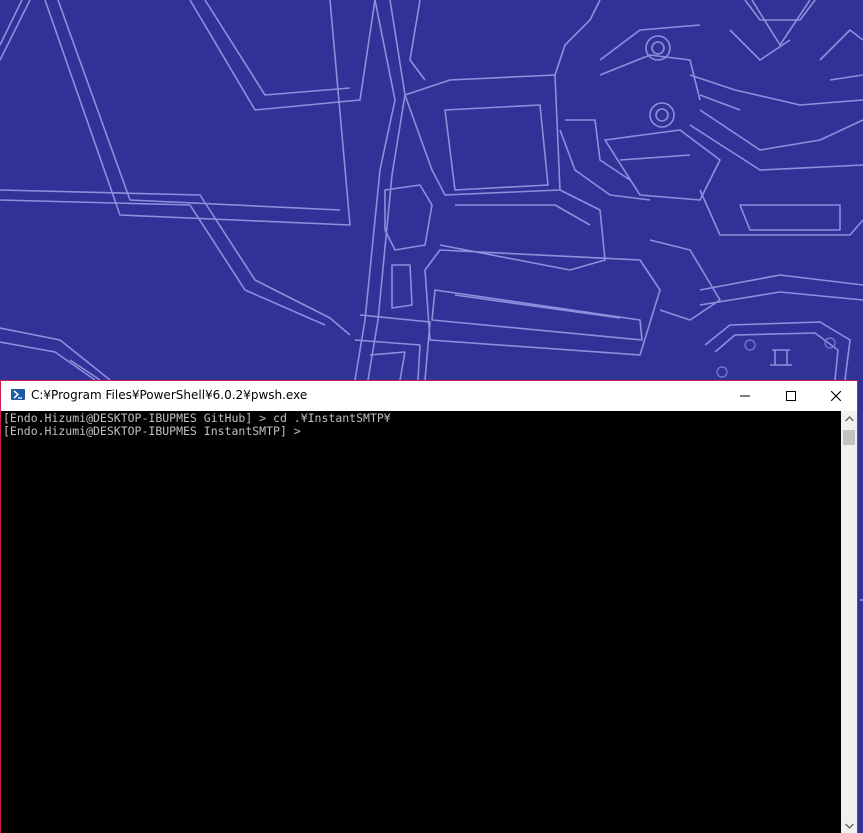  I want to click on minimize-icon, so click(745, 396).